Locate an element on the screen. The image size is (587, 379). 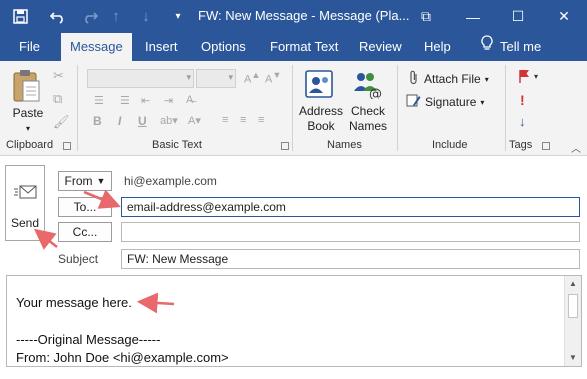
check-names-icon: @ is located at coordinates (368, 85).